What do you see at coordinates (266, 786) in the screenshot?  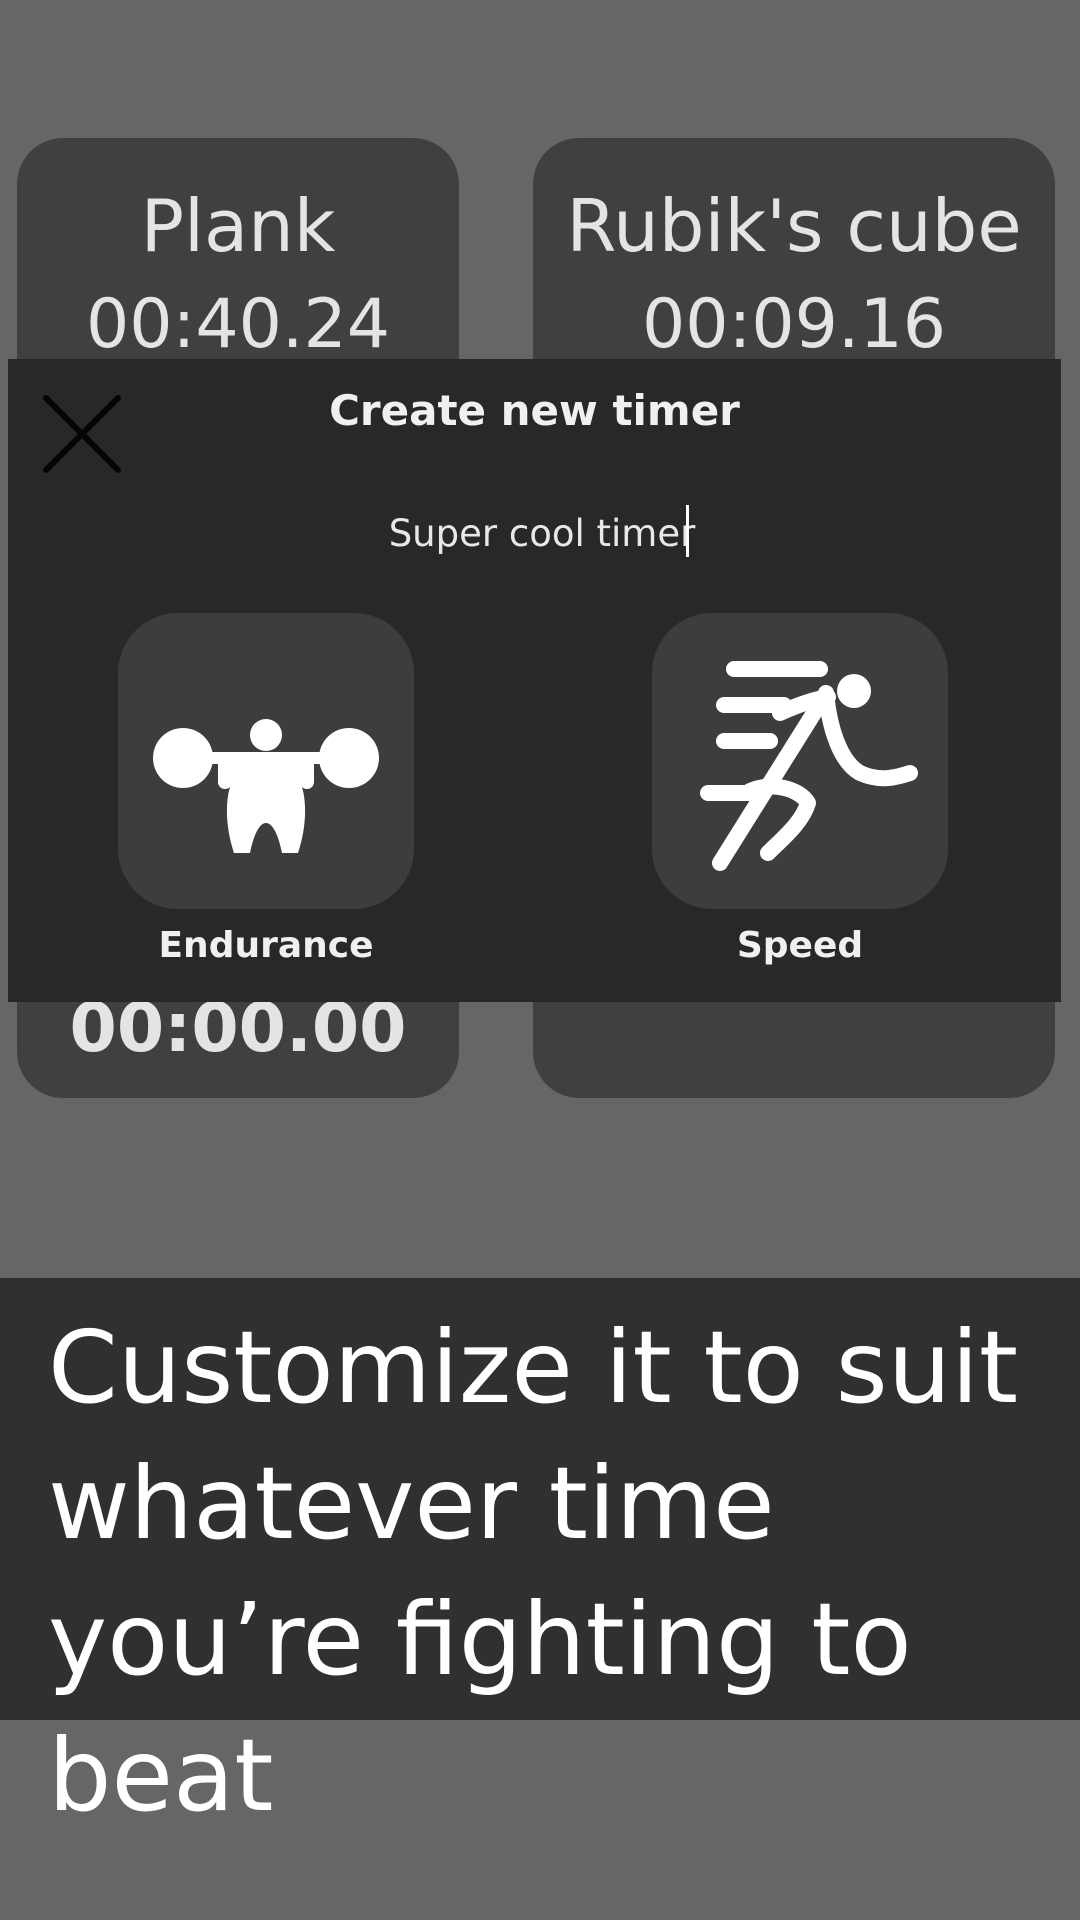 I see `weightlifter-icon` at bounding box center [266, 786].